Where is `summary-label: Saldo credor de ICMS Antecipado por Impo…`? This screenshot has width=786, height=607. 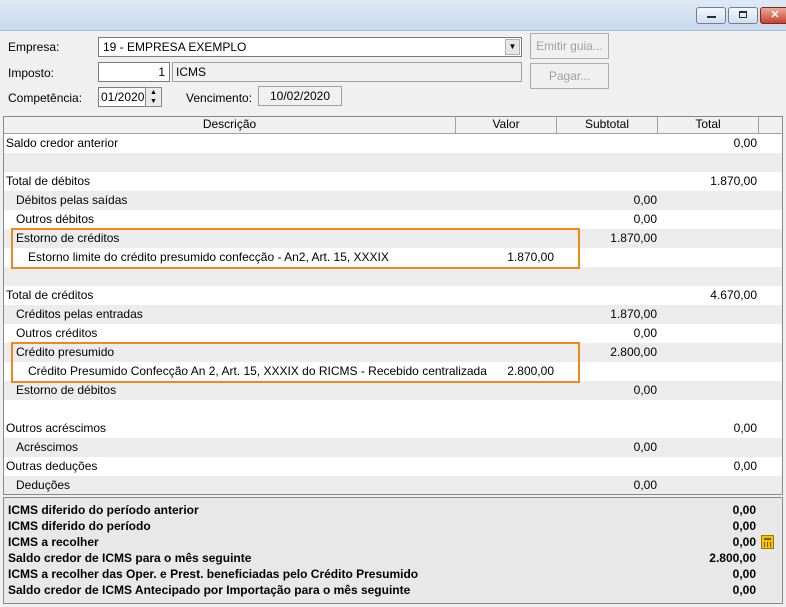
summary-label: Saldo credor de ICMS Antecipado por Impo… is located at coordinates (209, 590).